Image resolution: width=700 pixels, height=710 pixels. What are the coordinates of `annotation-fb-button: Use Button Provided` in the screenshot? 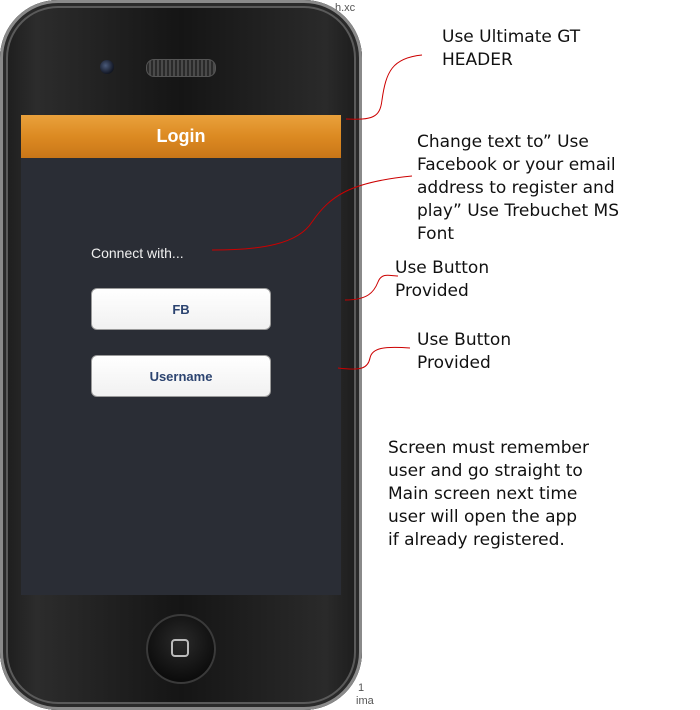 It's located at (442, 279).